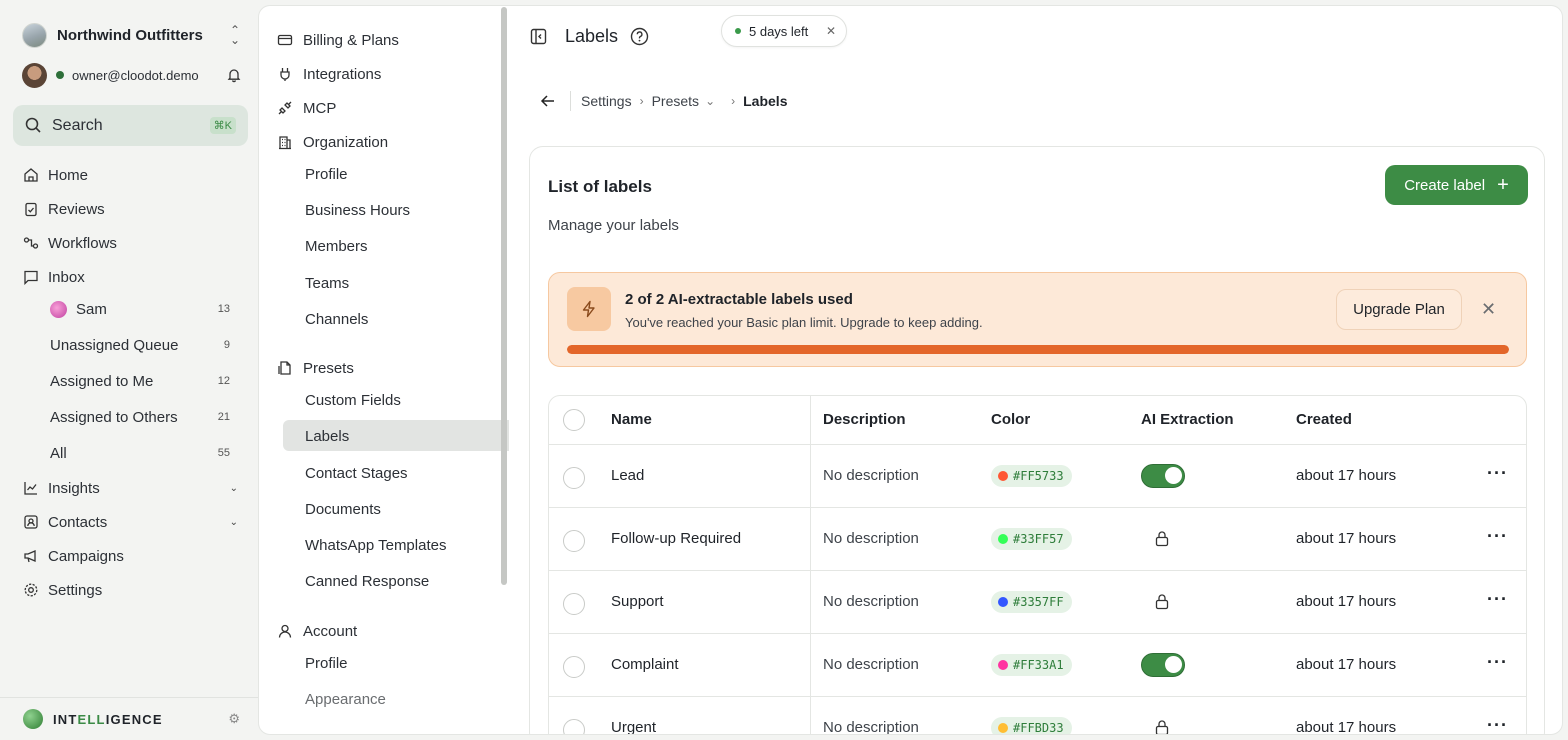  I want to click on nav-workflows: Workflows, so click(133, 243).